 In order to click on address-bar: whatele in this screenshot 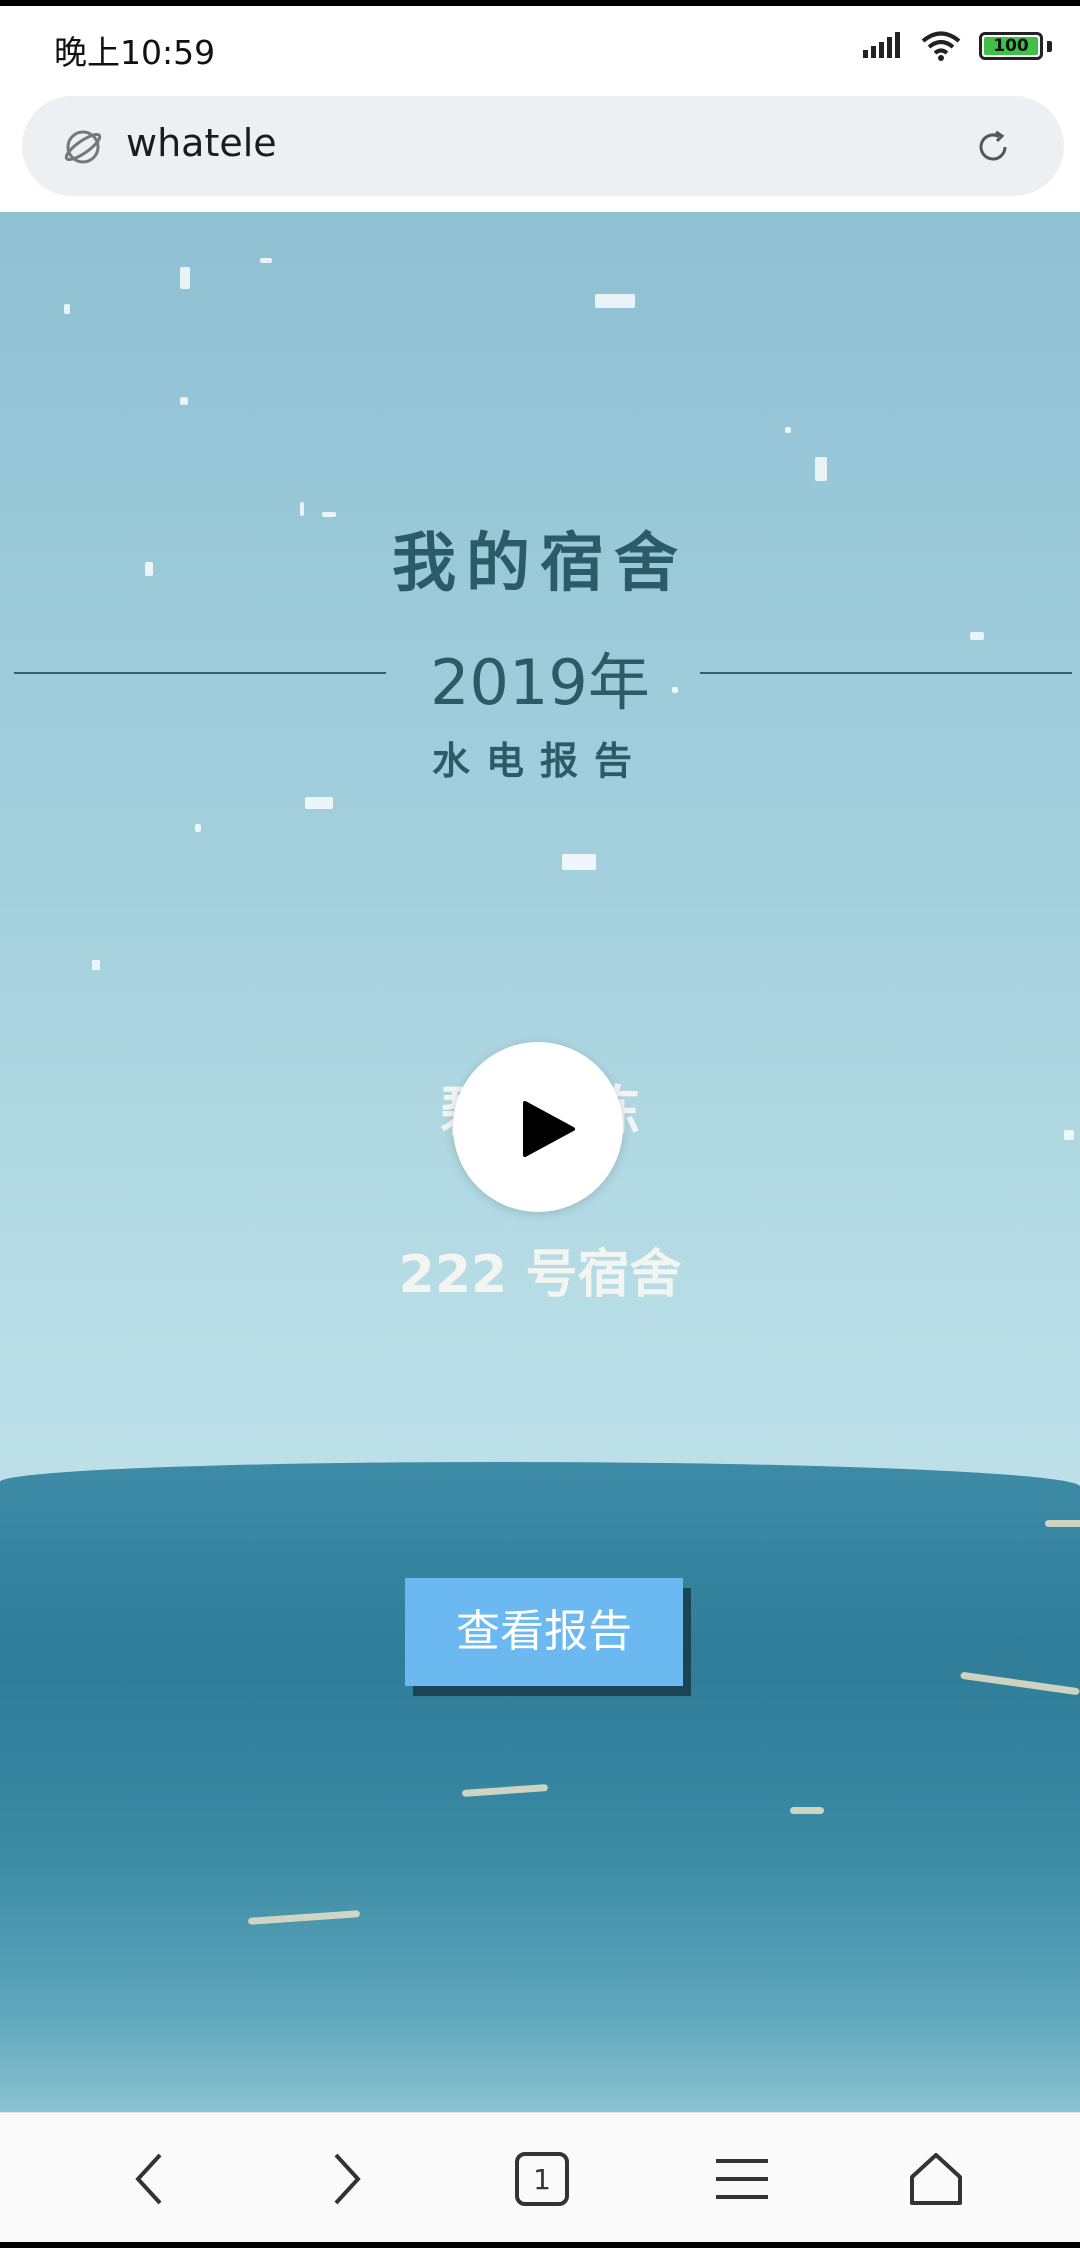, I will do `click(543, 146)`.